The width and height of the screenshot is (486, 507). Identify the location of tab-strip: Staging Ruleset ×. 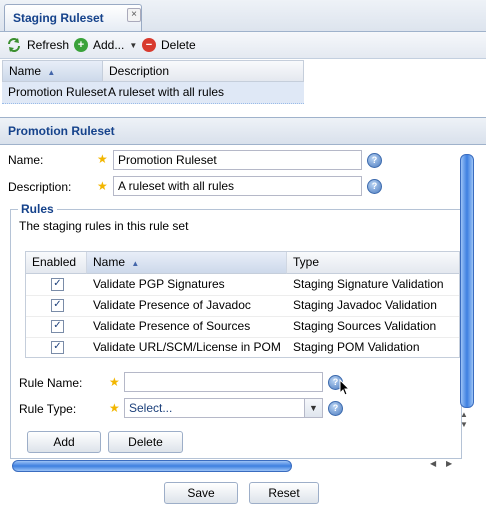
(243, 16).